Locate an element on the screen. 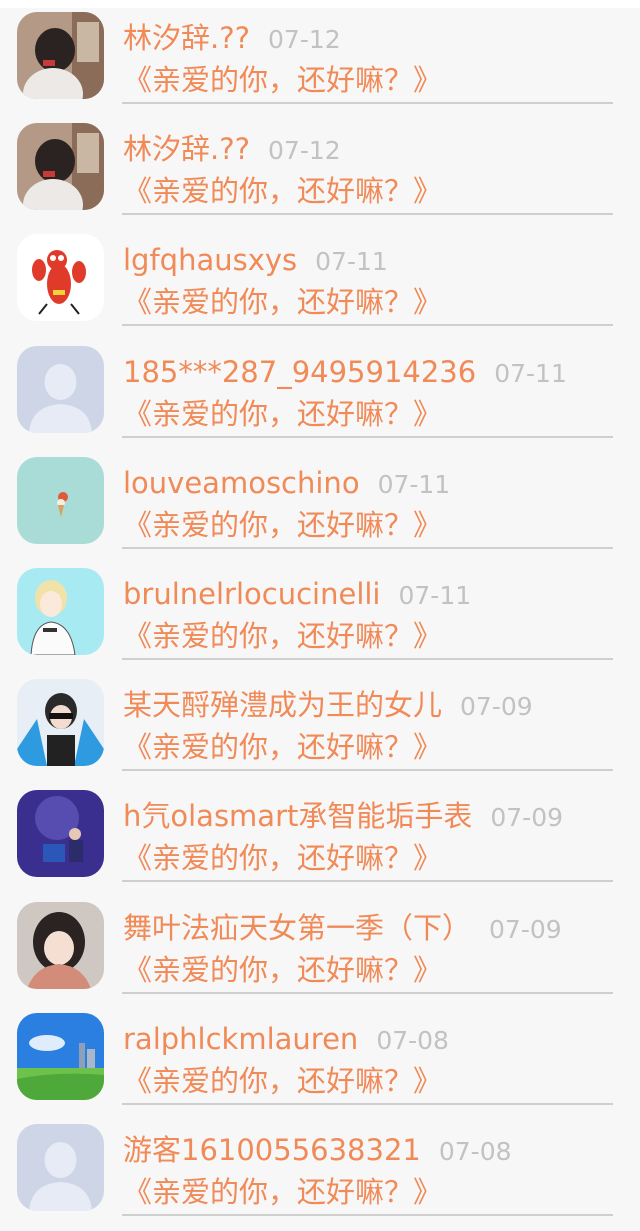 Image resolution: width=640 pixels, height=1231 pixels. item-header: 游客1610055638321 07-08 is located at coordinates (317, 1150).